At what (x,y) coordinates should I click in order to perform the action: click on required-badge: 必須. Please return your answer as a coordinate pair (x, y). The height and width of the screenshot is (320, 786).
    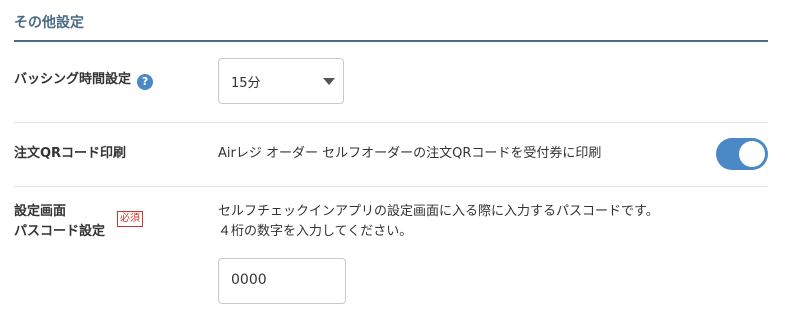
    Looking at the image, I should click on (130, 219).